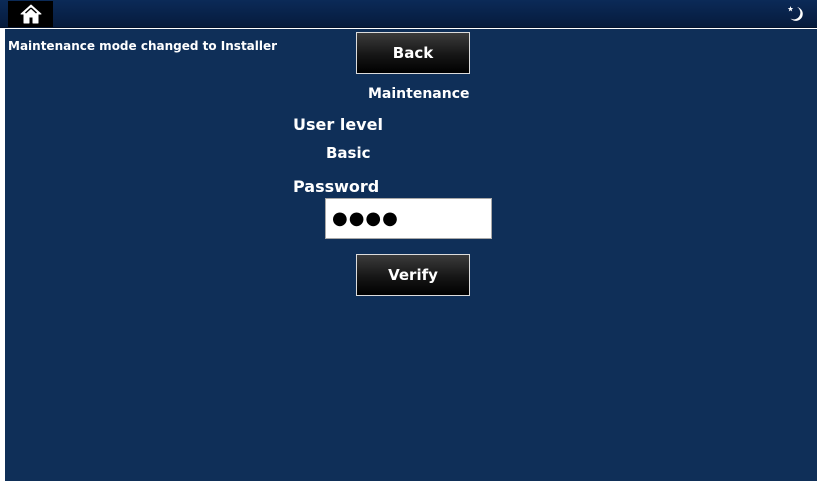 This screenshot has width=817, height=481. Describe the element at coordinates (419, 94) in the screenshot. I see `page-title: Maintenance` at that location.